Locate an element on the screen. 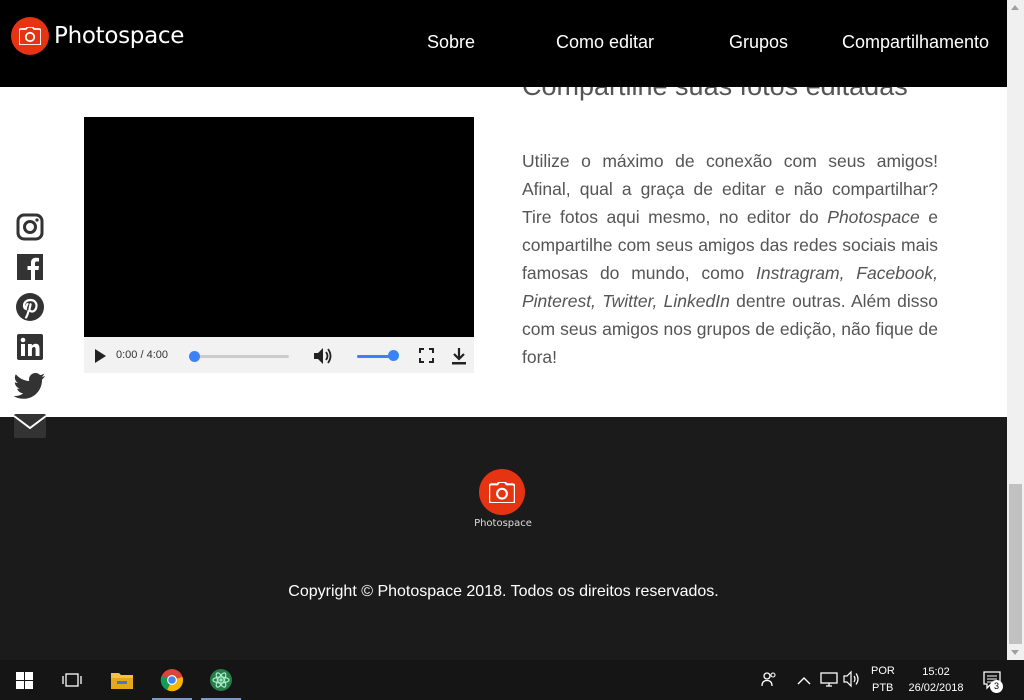 This screenshot has width=1024, height=700. nav-como-editar: Como editar is located at coordinates (605, 42).